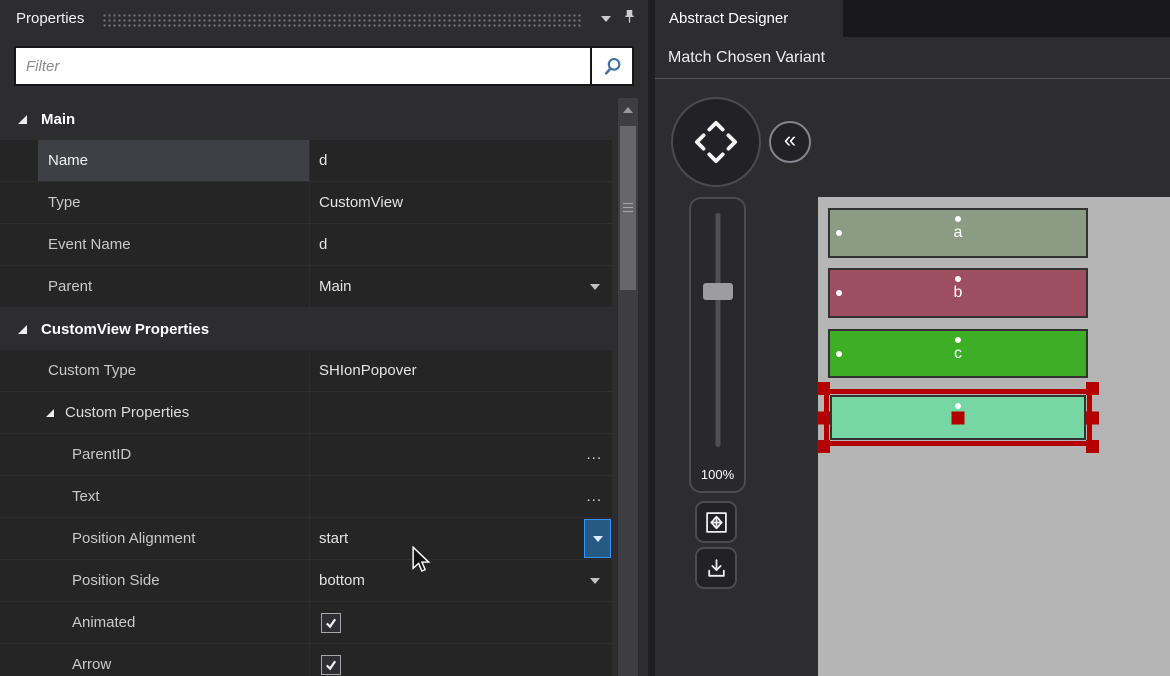 This screenshot has width=1170, height=676. I want to click on property-row-name: Name d, so click(306, 161).